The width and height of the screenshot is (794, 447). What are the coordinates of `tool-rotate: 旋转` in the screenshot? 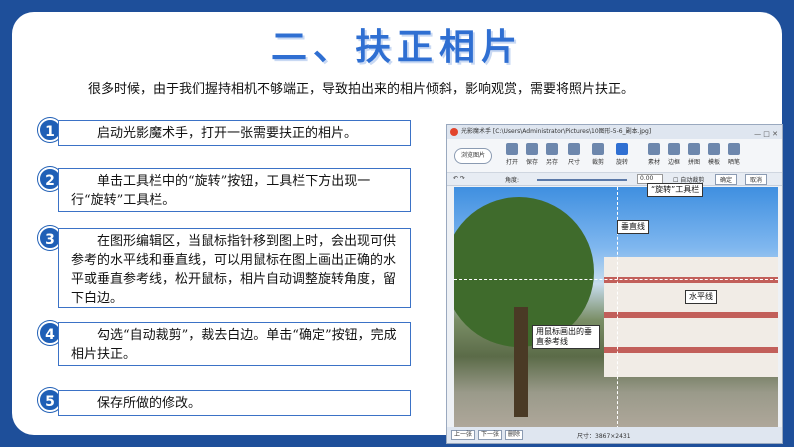 It's located at (622, 154).